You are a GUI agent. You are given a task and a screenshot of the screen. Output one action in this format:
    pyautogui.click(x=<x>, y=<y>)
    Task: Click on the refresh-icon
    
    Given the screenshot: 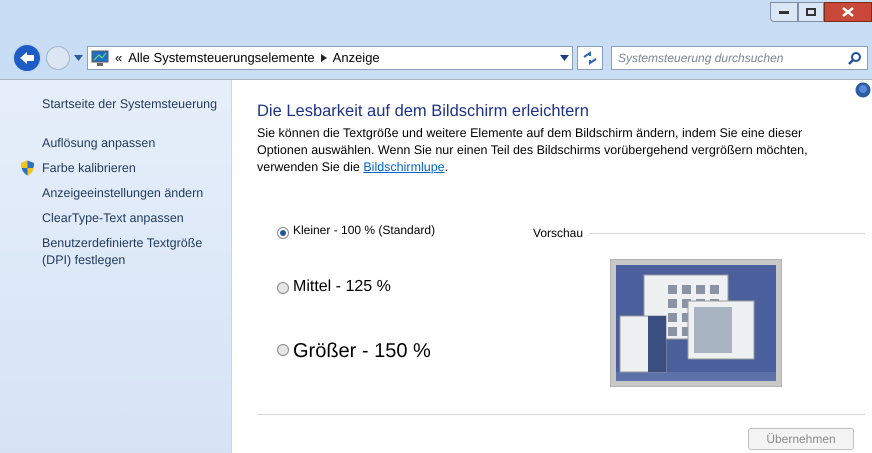 What is the action you would take?
    pyautogui.click(x=590, y=58)
    